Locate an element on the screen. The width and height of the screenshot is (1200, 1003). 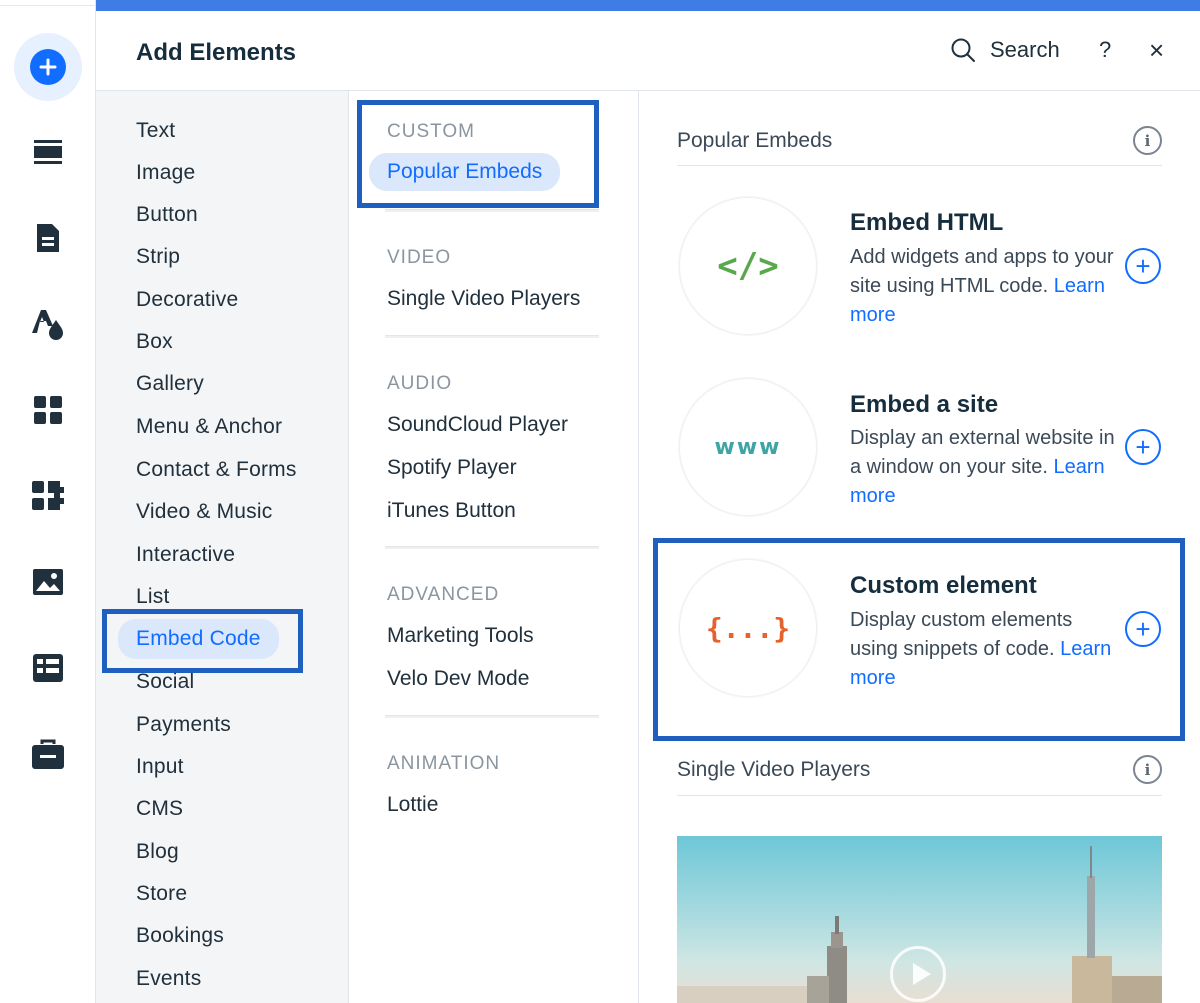
category-bookings: Bookings is located at coordinates (180, 936).